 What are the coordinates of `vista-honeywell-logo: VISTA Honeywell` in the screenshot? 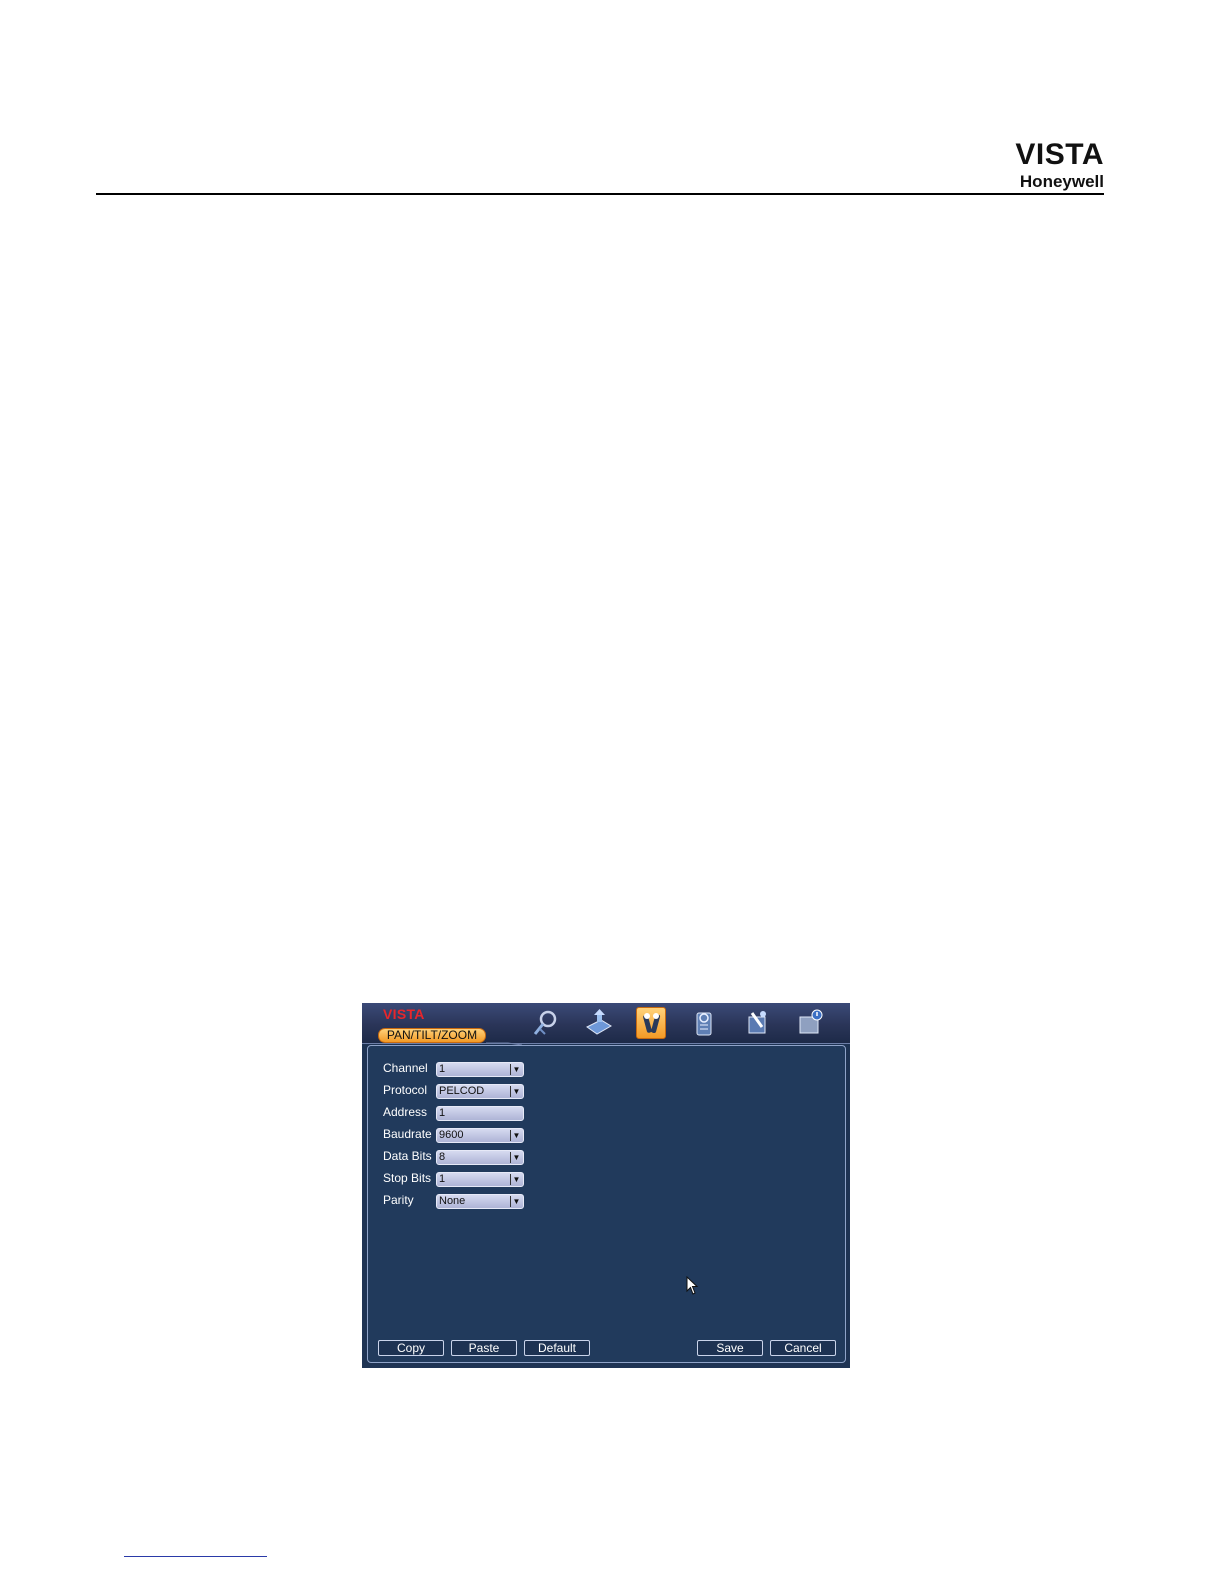 It's located at (1059, 166).